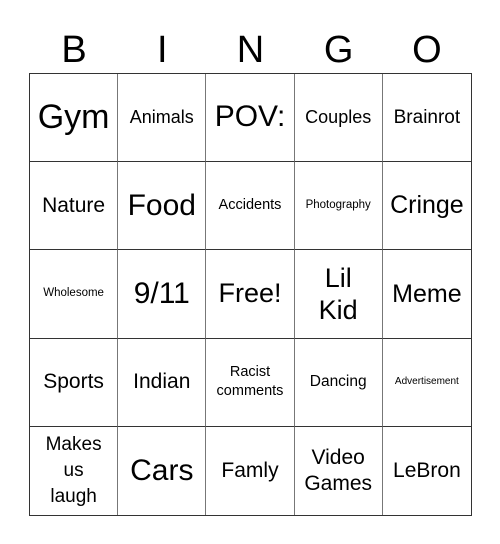 The width and height of the screenshot is (500, 544). I want to click on bingo-cell: Dancing, so click(338, 382).